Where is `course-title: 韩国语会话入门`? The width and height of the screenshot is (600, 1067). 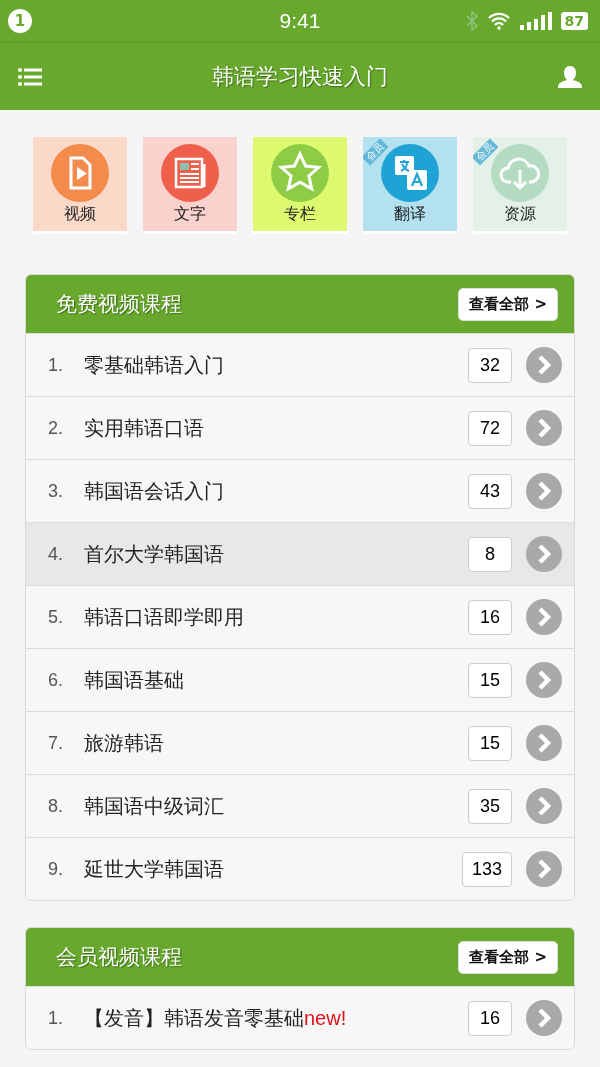
course-title: 韩国语会话入门 is located at coordinates (154, 491).